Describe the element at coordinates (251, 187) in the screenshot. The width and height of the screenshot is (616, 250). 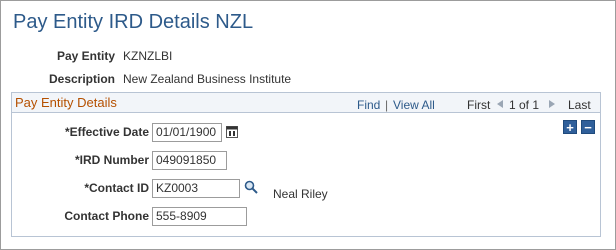
I see `search-icon` at that location.